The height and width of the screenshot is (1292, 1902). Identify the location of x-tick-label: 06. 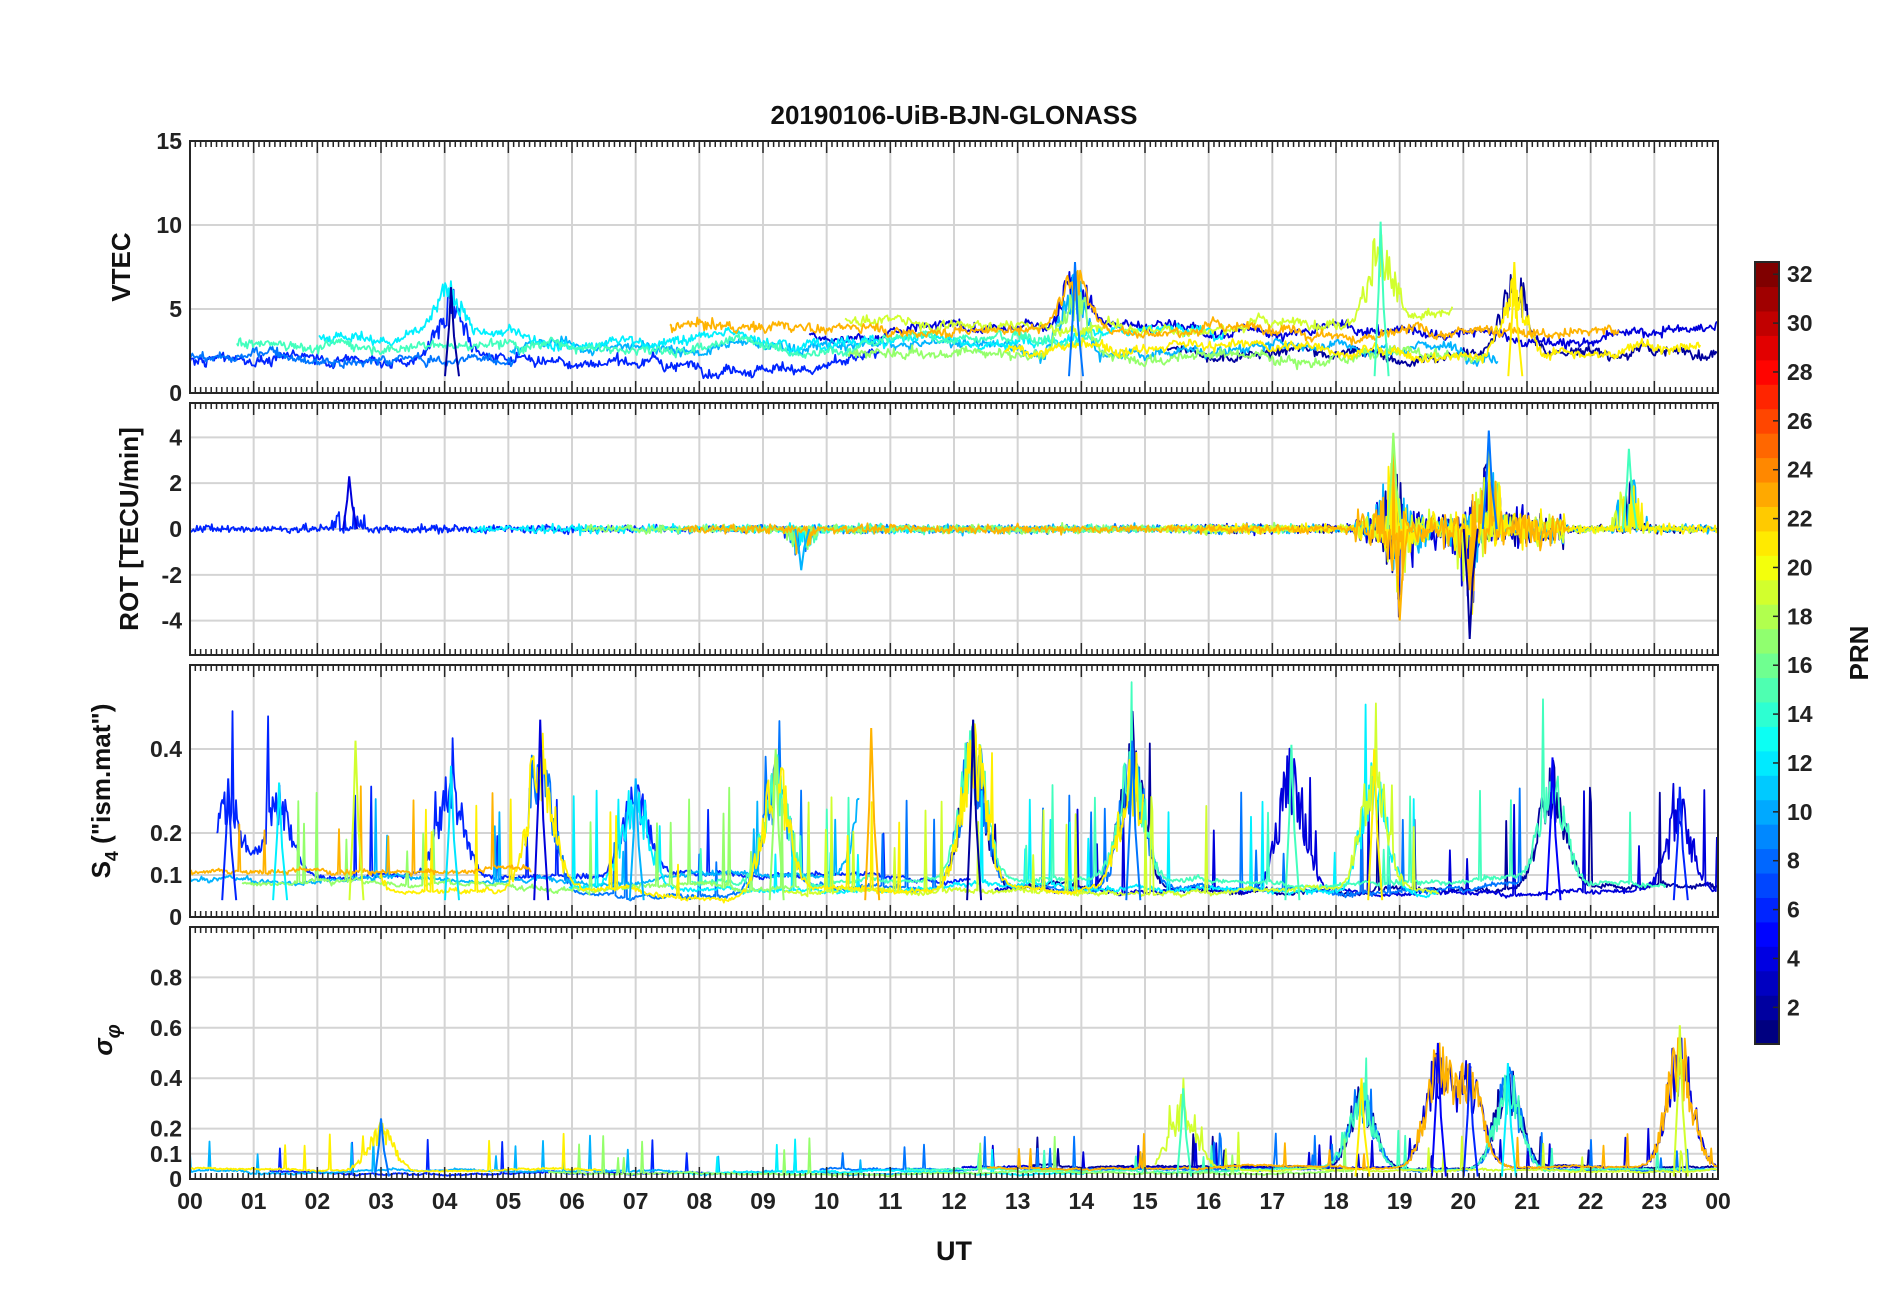
(572, 1201).